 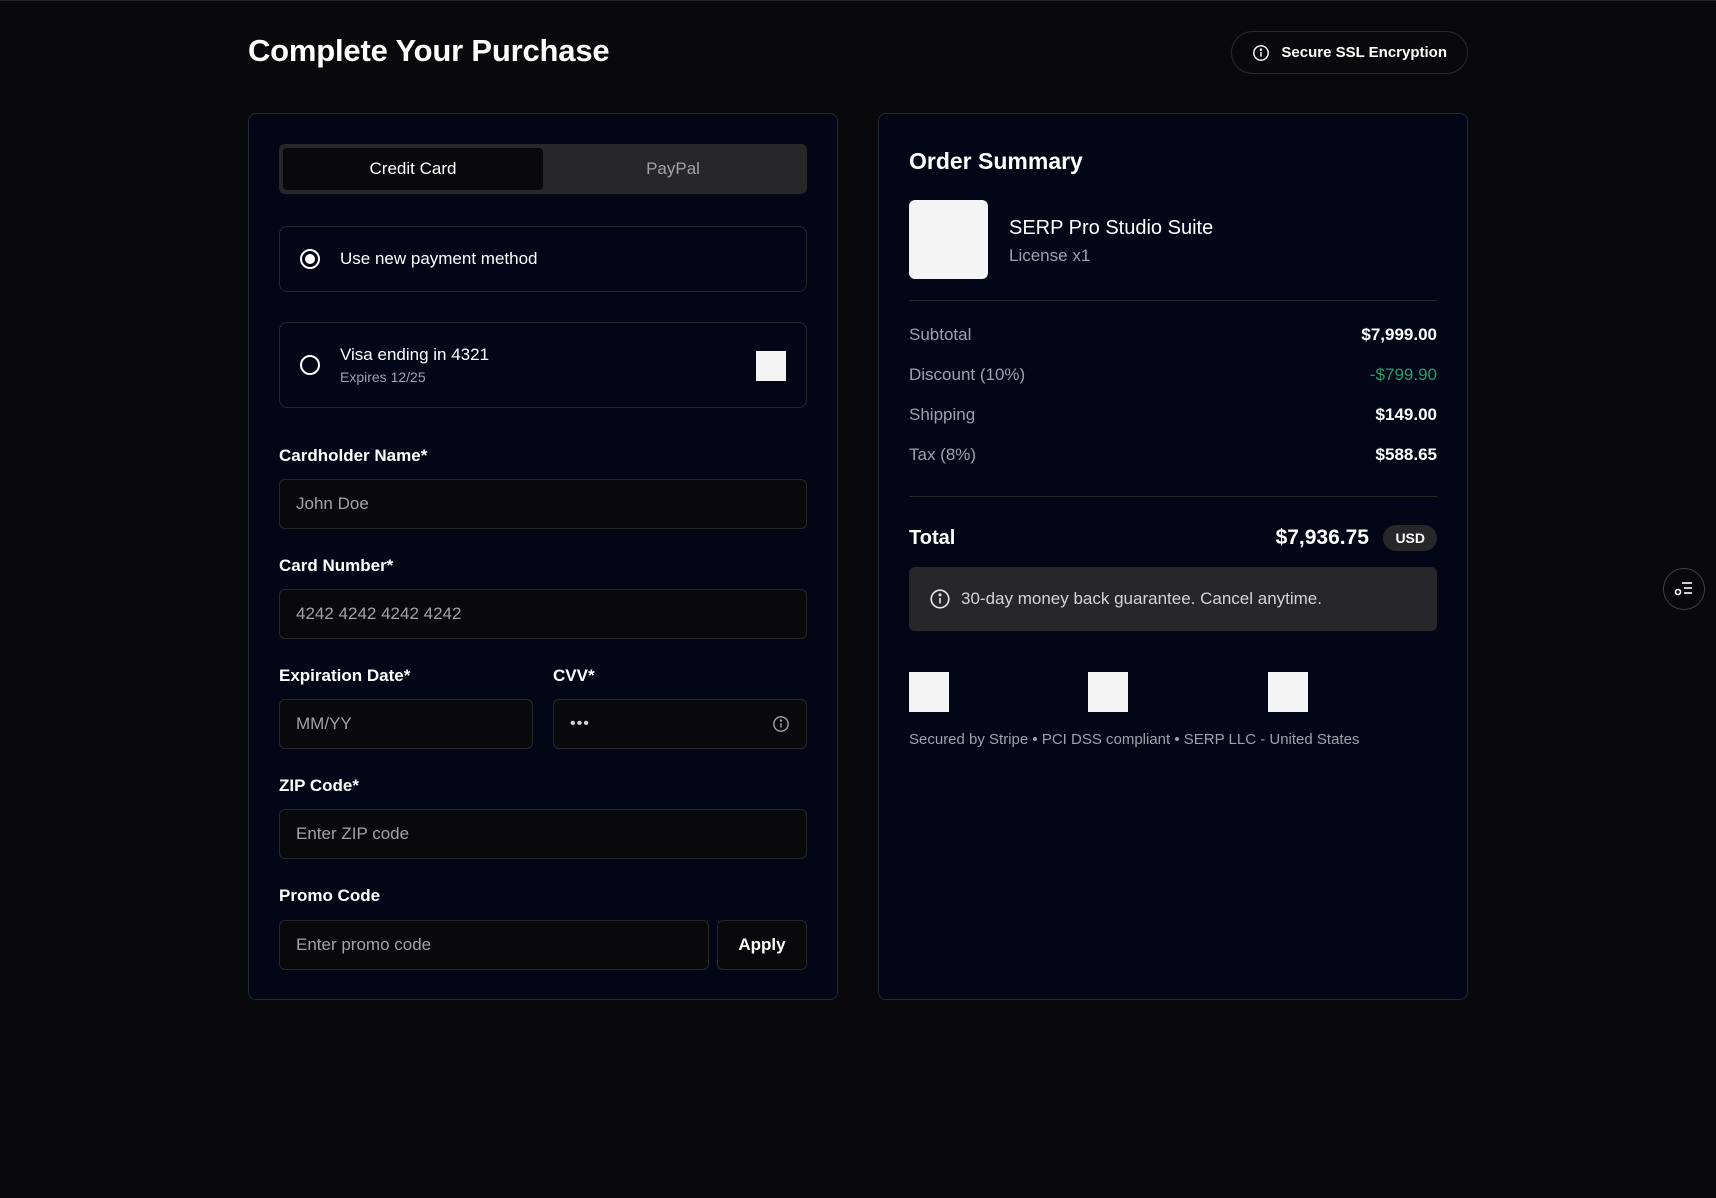 I want to click on currency-badge: USD, so click(x=1410, y=538).